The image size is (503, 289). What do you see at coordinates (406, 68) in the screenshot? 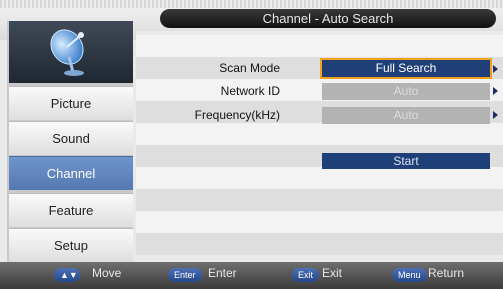
I see `scan-mode-select: Full Search` at bounding box center [406, 68].